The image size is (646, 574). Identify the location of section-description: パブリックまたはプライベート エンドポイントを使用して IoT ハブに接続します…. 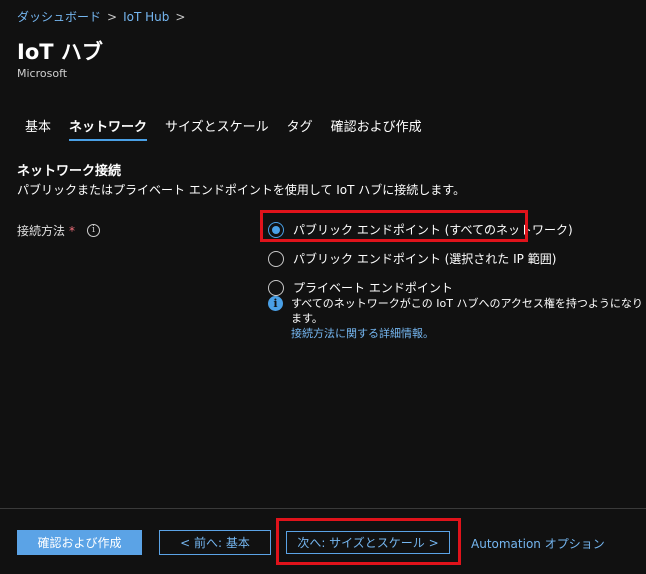
(241, 190).